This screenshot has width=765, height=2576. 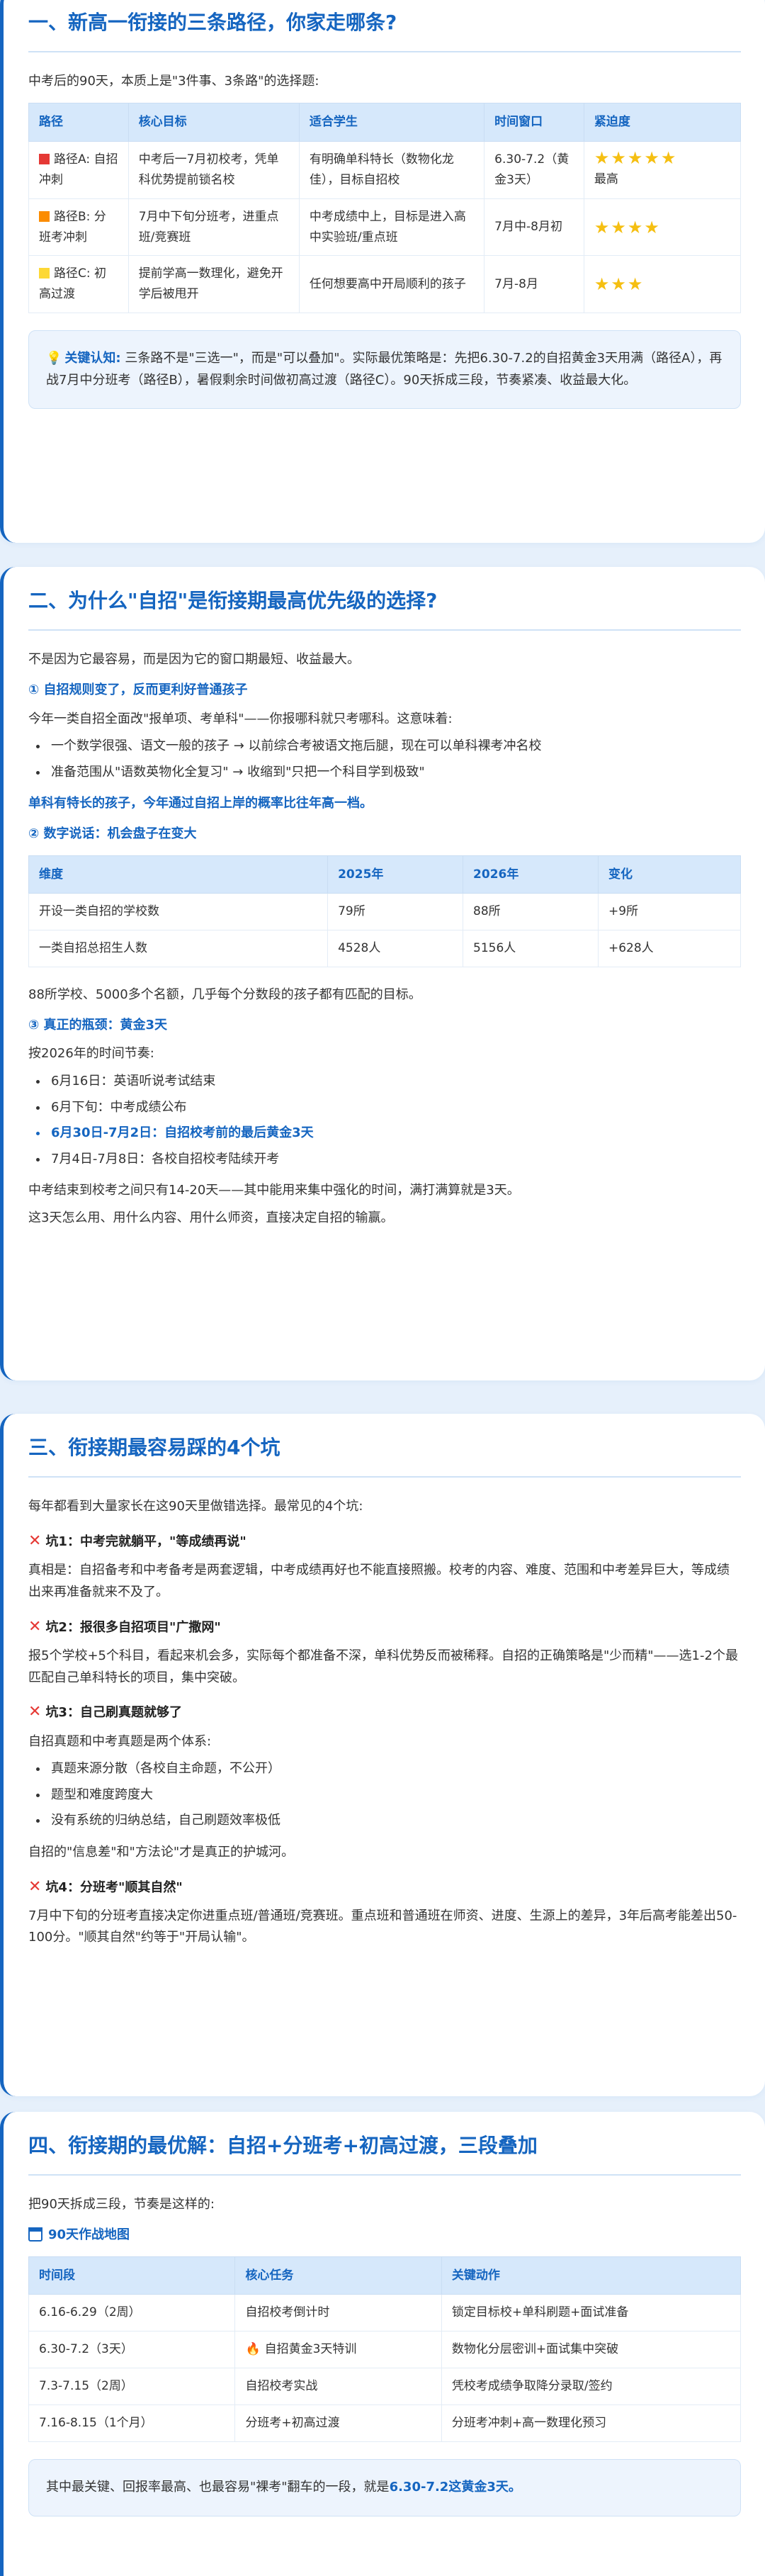 I want to click on list-item: 准备范围从"语数英物化全复习" → 收缩到"只把一个科目学到极致", so click(x=395, y=773).